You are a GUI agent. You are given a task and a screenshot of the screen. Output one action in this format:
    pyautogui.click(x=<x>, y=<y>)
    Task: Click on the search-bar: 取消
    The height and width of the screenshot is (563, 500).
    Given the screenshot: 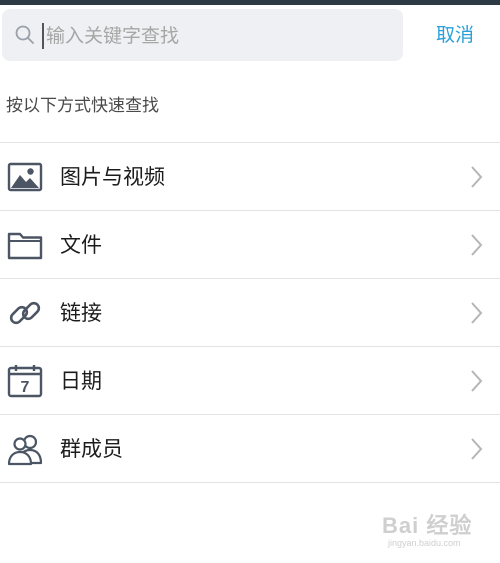 What is the action you would take?
    pyautogui.click(x=250, y=35)
    